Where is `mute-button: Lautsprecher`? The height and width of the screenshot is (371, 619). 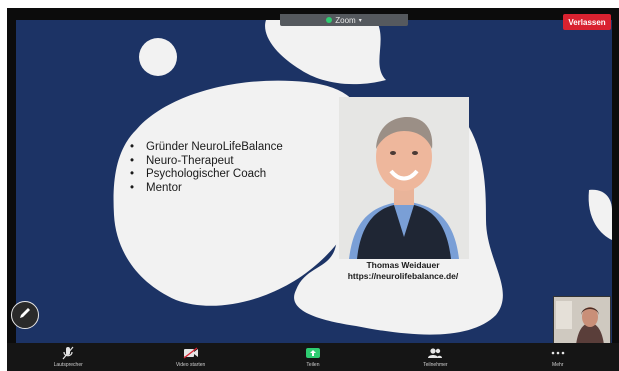 mute-button: Lautsprecher is located at coordinates (68, 357).